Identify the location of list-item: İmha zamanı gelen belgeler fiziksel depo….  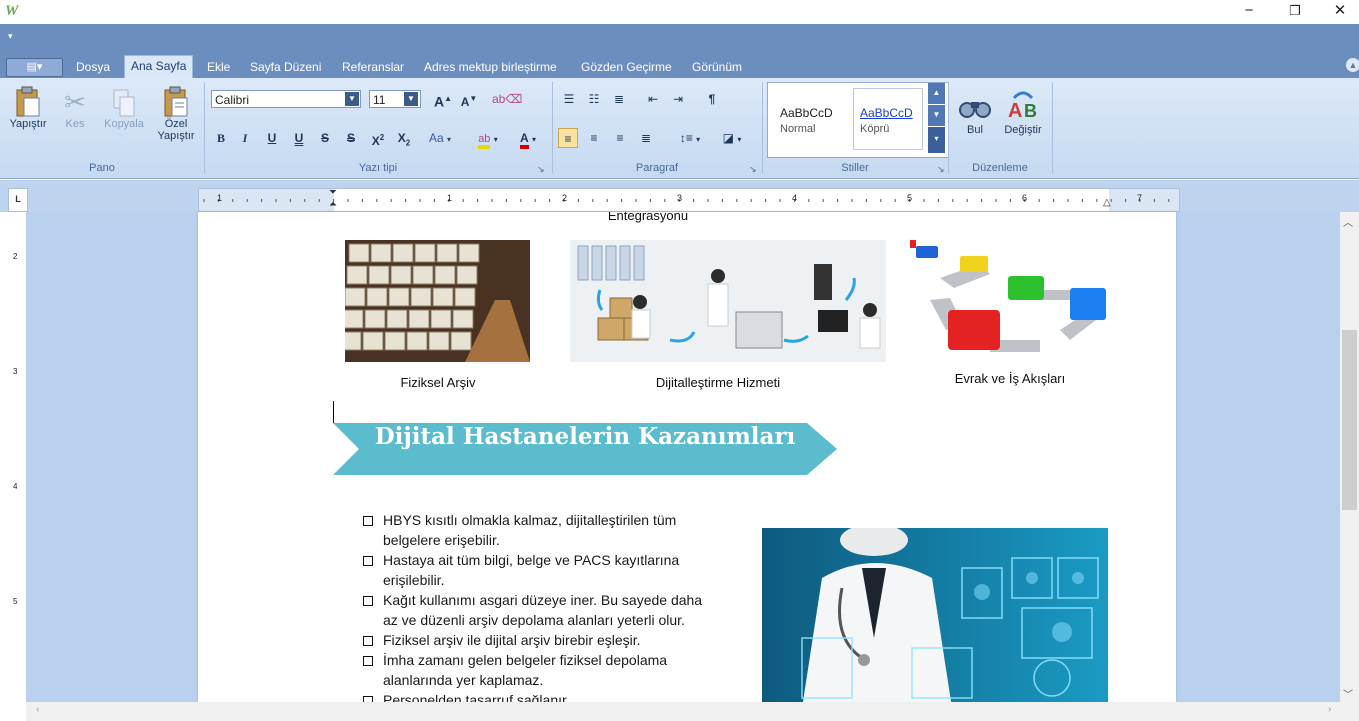
(553, 670).